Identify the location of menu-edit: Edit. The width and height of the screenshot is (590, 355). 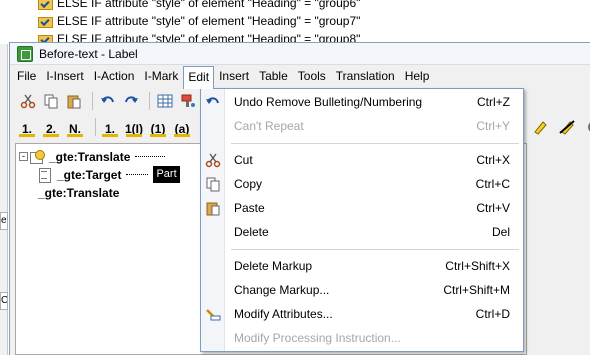
(199, 77).